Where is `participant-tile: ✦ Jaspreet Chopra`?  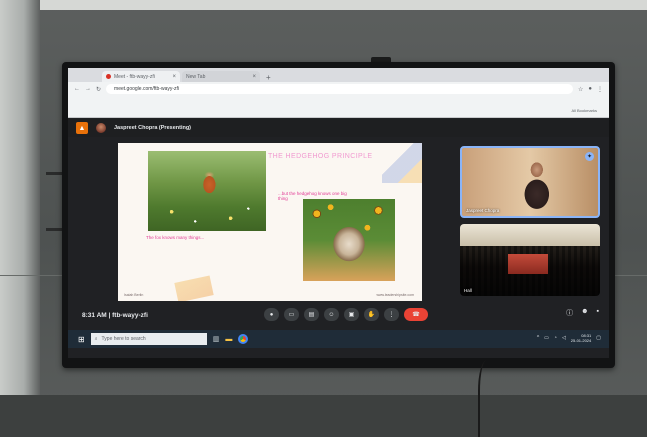
participant-tile: ✦ Jaspreet Chopra is located at coordinates (530, 182).